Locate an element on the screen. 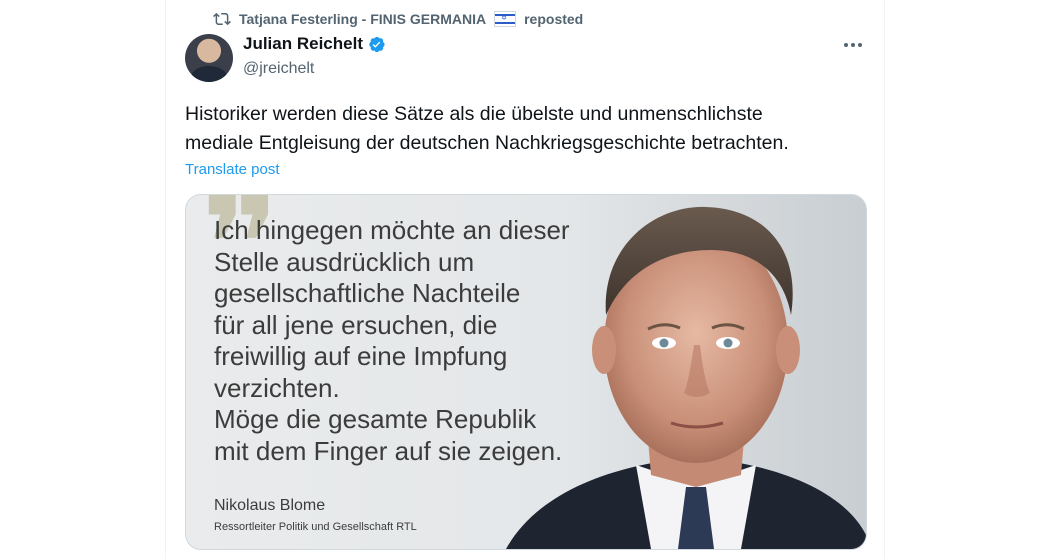 The image size is (1050, 559). author-avatar is located at coordinates (209, 58).